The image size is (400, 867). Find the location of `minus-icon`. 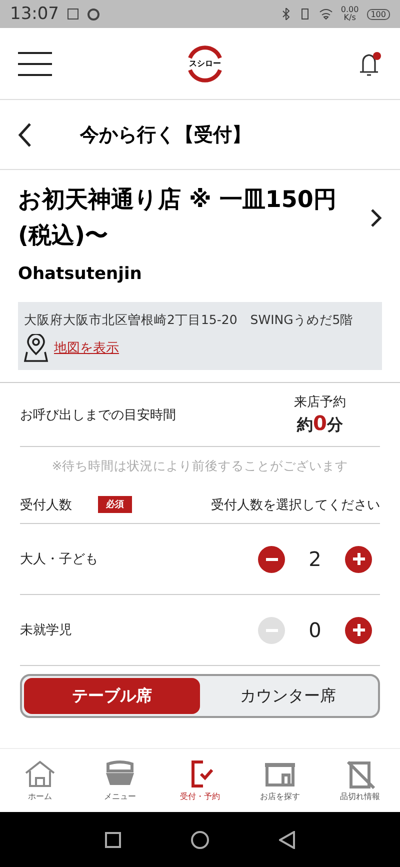

minus-icon is located at coordinates (272, 559).